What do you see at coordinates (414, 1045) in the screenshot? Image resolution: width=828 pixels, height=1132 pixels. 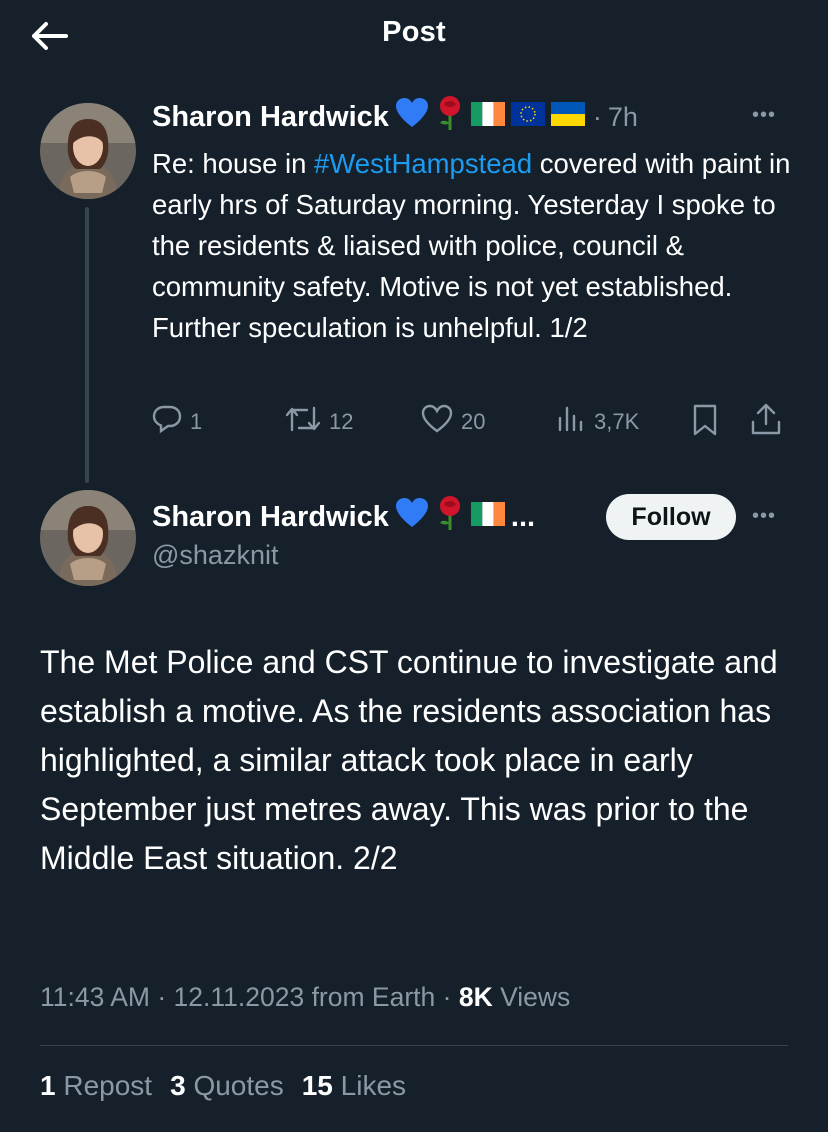 I see `divider` at bounding box center [414, 1045].